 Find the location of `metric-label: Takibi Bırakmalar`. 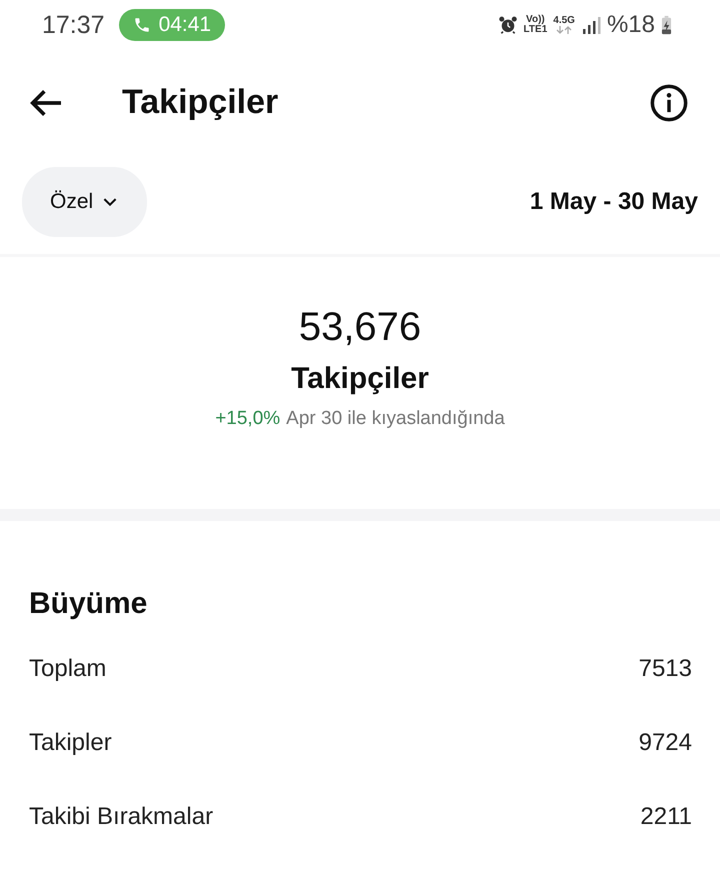

metric-label: Takibi Bırakmalar is located at coordinates (121, 817).